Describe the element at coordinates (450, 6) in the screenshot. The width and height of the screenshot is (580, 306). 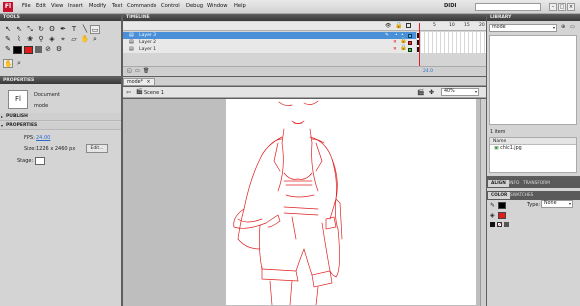
I see `workspace-switcher: DIDI` at that location.